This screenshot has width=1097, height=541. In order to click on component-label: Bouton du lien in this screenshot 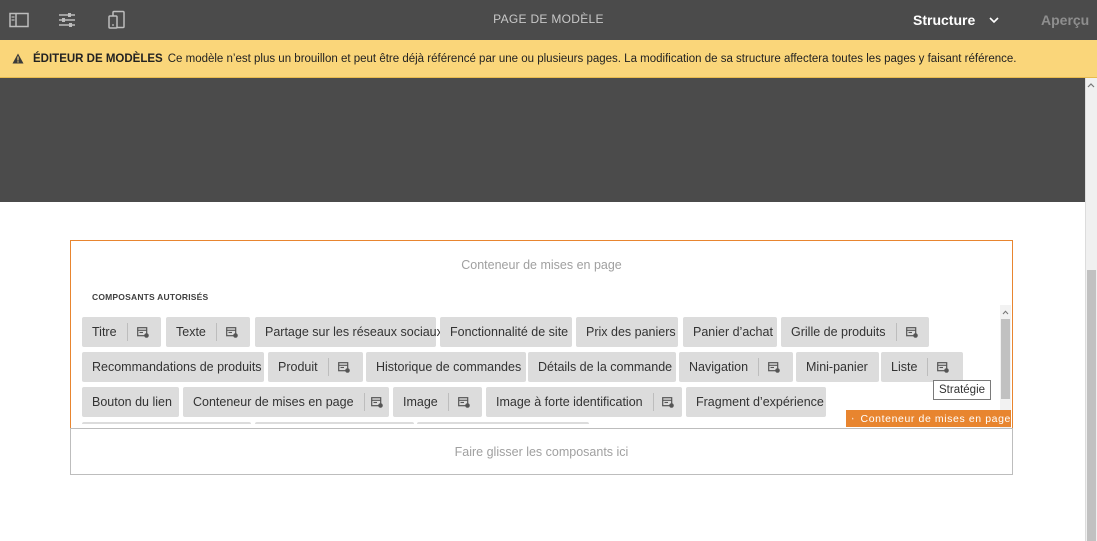, I will do `click(132, 402)`.